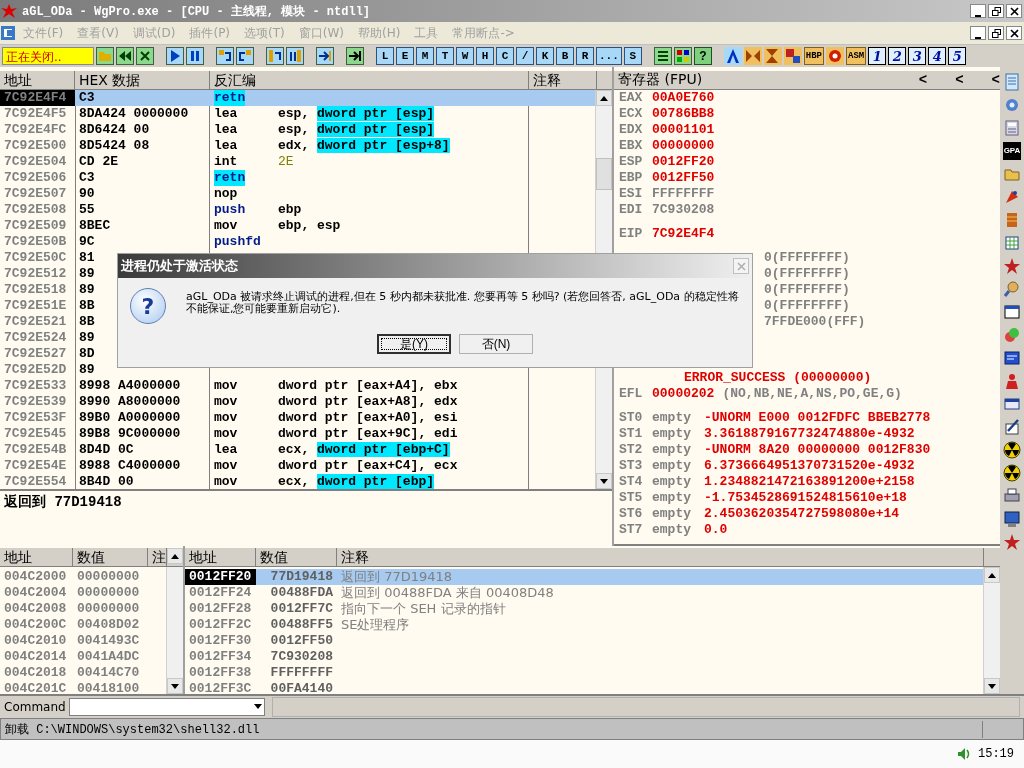 The height and width of the screenshot is (768, 1024). Describe the element at coordinates (301, 687) in the screenshot. I see `value-cell-text: 00FA4140` at that location.